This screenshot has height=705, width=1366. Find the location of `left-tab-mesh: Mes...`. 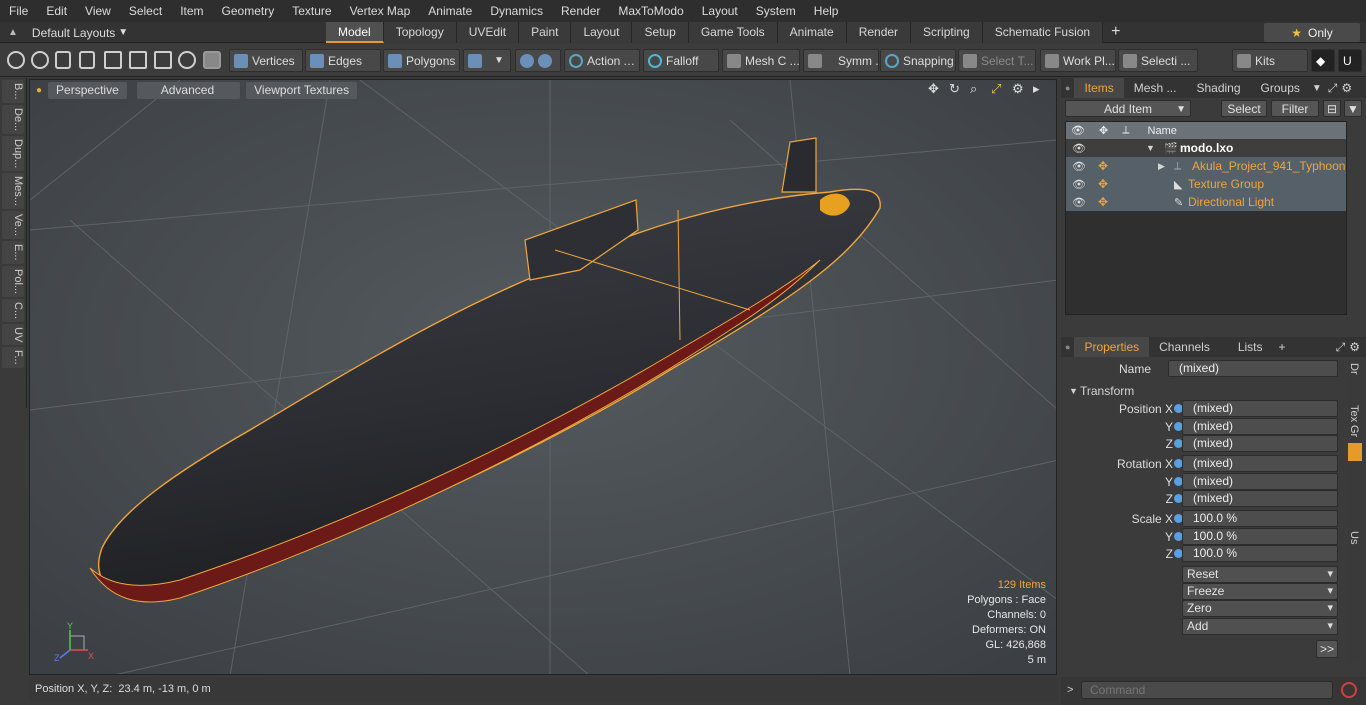

left-tab-mesh: Mes... is located at coordinates (13, 191).